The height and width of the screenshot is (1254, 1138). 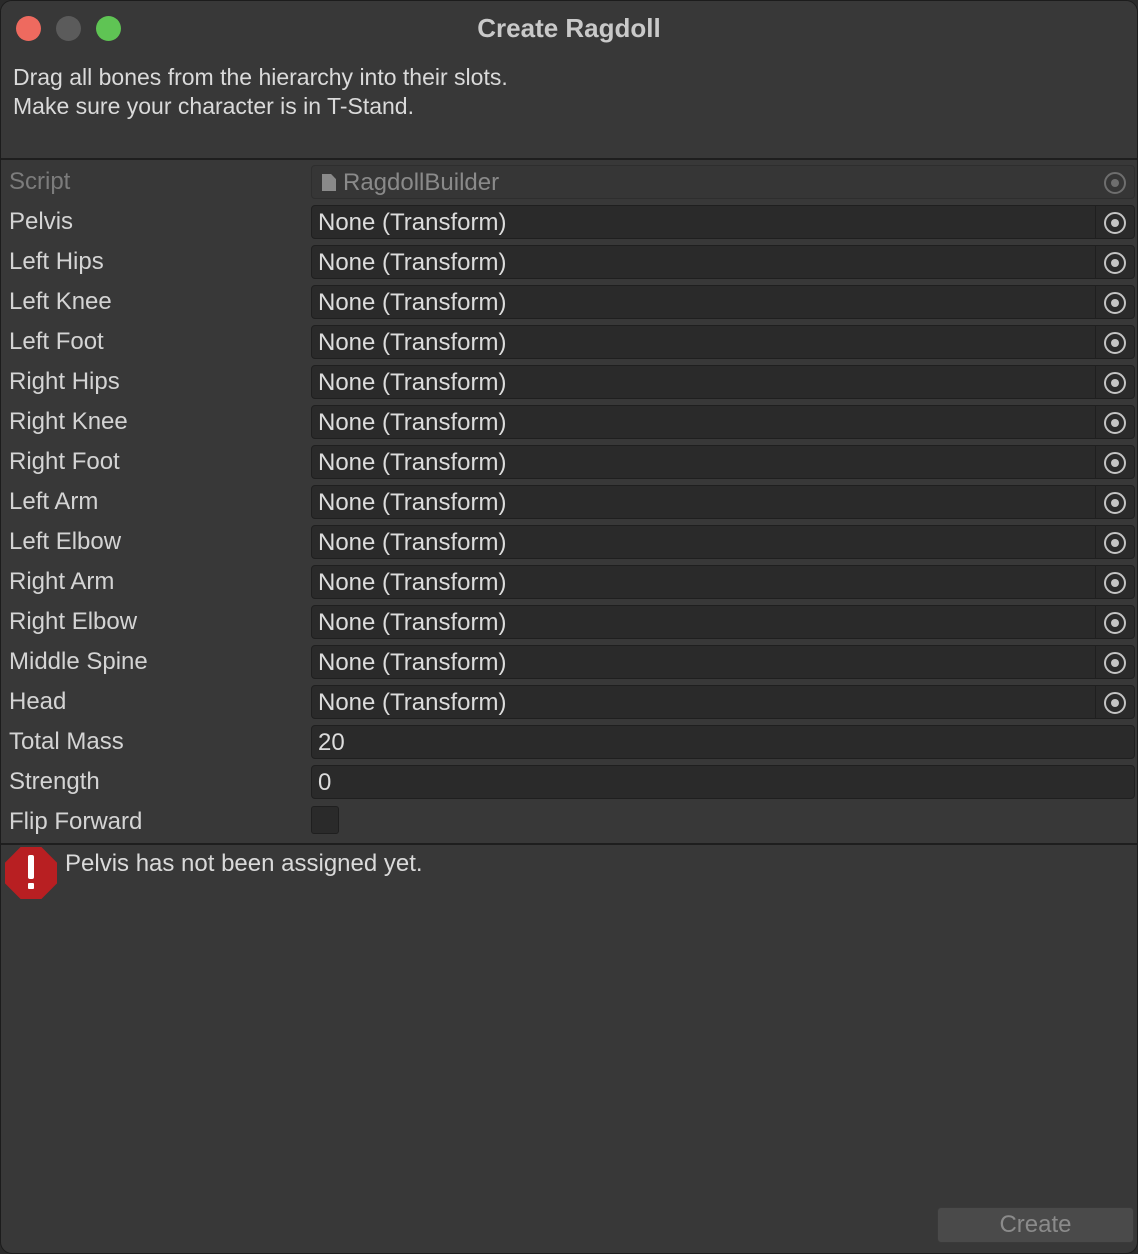 I want to click on total-mass-row: Total Mass 20, so click(x=569, y=742).